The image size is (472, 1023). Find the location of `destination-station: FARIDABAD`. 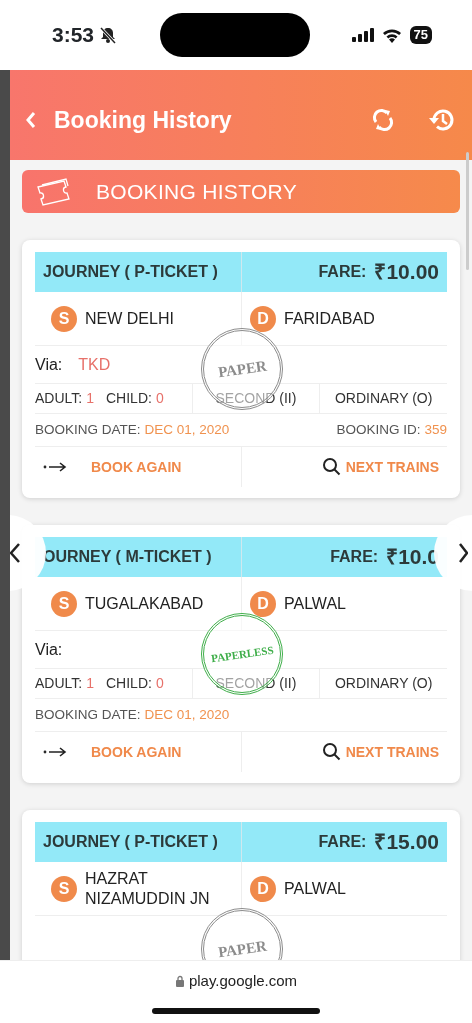

destination-station: FARIDABAD is located at coordinates (329, 318).